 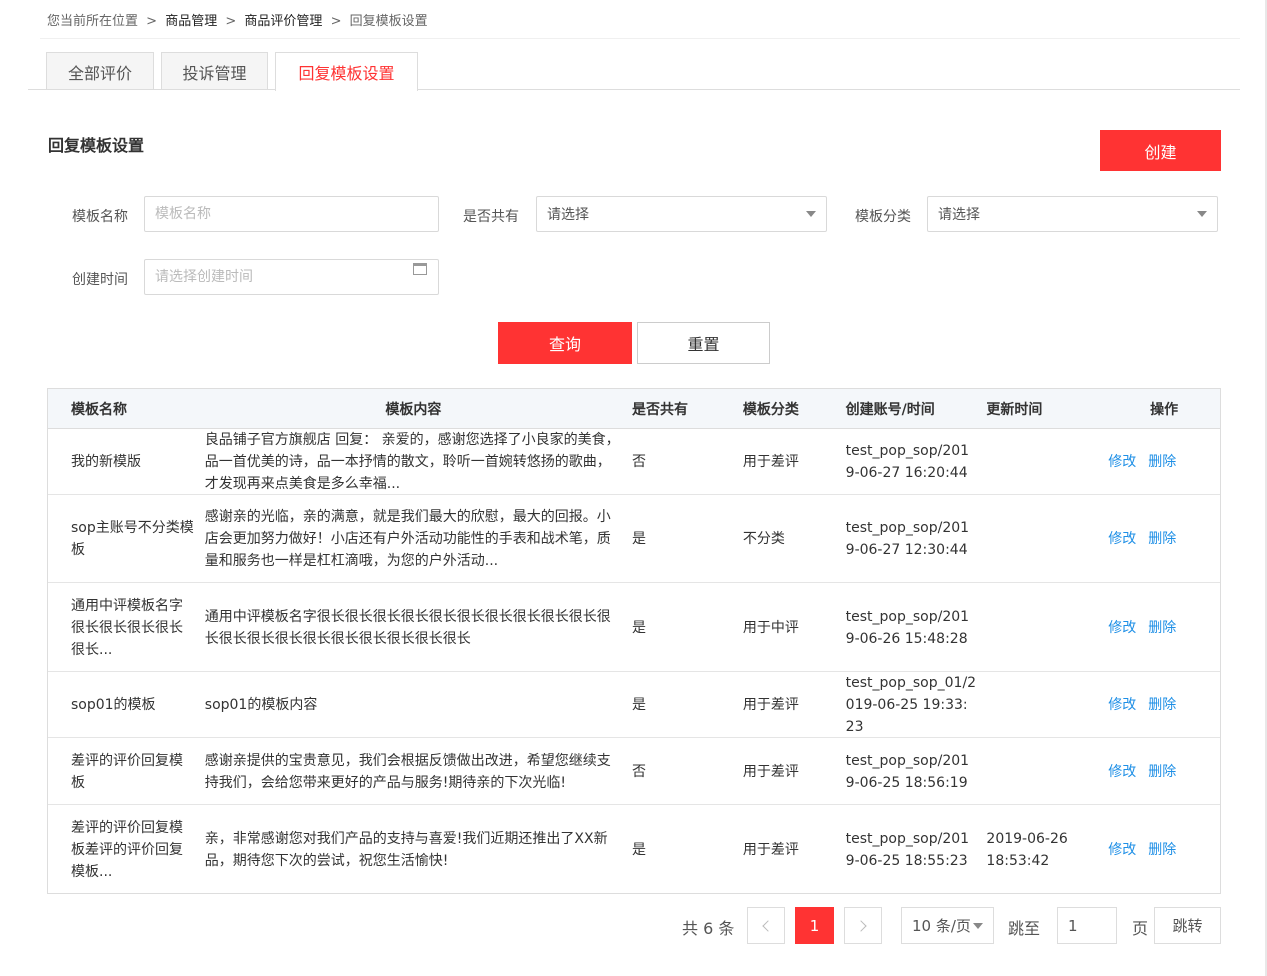 What do you see at coordinates (1024, 928) in the screenshot?
I see `jump-label: 跳至` at bounding box center [1024, 928].